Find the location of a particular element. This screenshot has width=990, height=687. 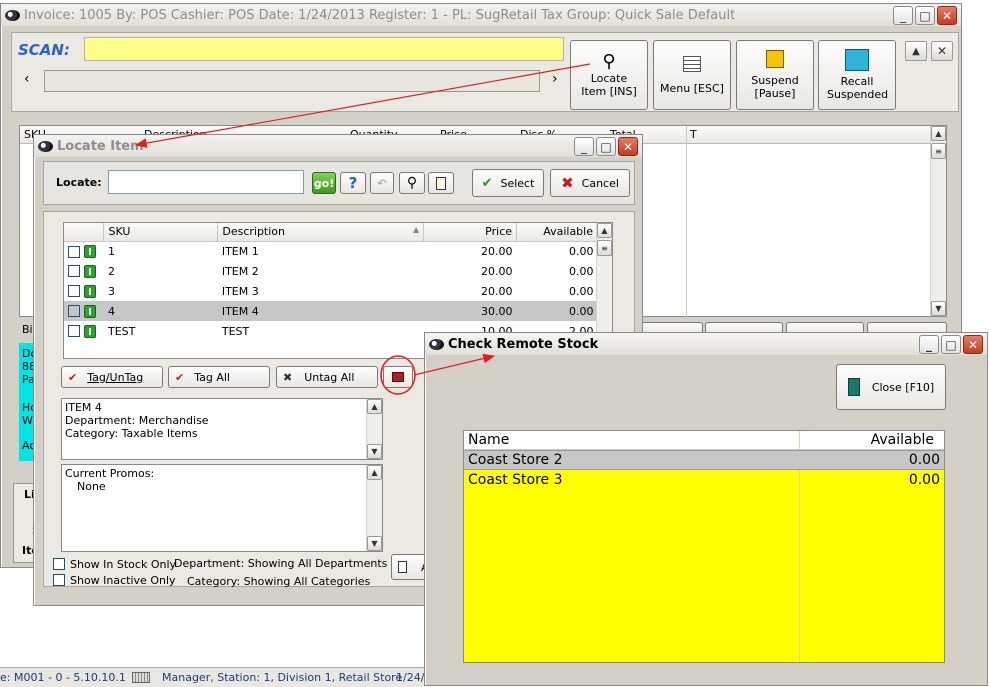

locate-maximize-button: □ is located at coordinates (606, 146).